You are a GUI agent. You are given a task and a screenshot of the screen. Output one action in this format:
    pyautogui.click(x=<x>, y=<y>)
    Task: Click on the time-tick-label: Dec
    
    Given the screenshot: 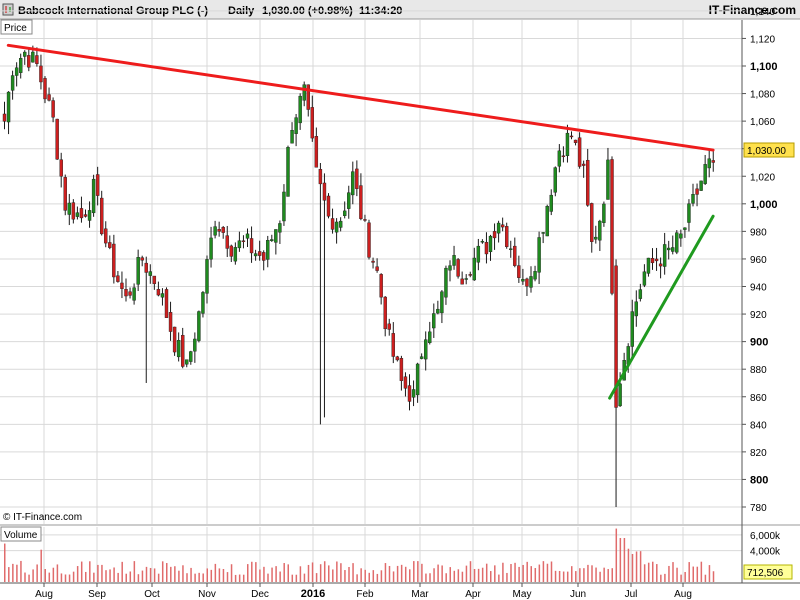 What is the action you would take?
    pyautogui.click(x=260, y=594)
    